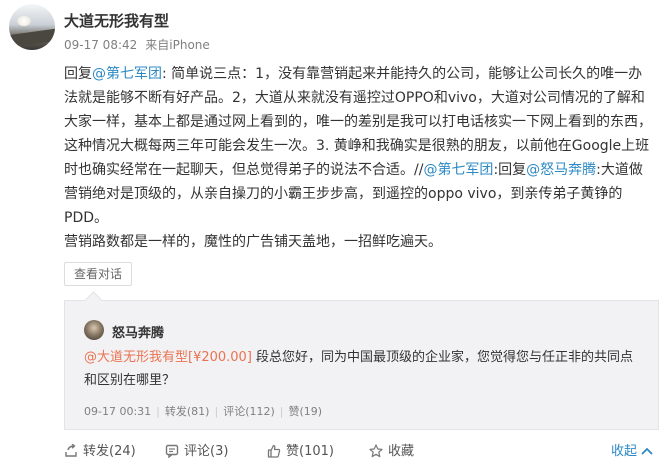  What do you see at coordinates (32, 38) in the screenshot?
I see `avatar-landscape` at bounding box center [32, 38].